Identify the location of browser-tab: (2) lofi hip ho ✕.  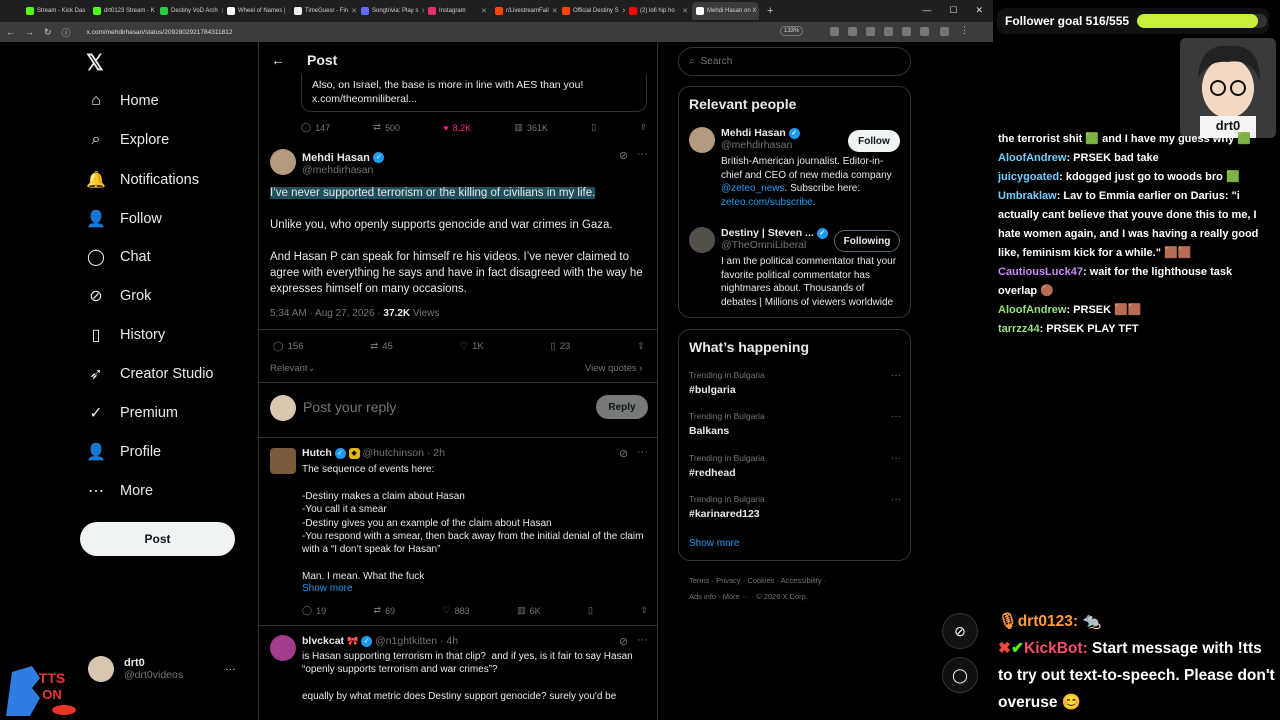
(658, 11).